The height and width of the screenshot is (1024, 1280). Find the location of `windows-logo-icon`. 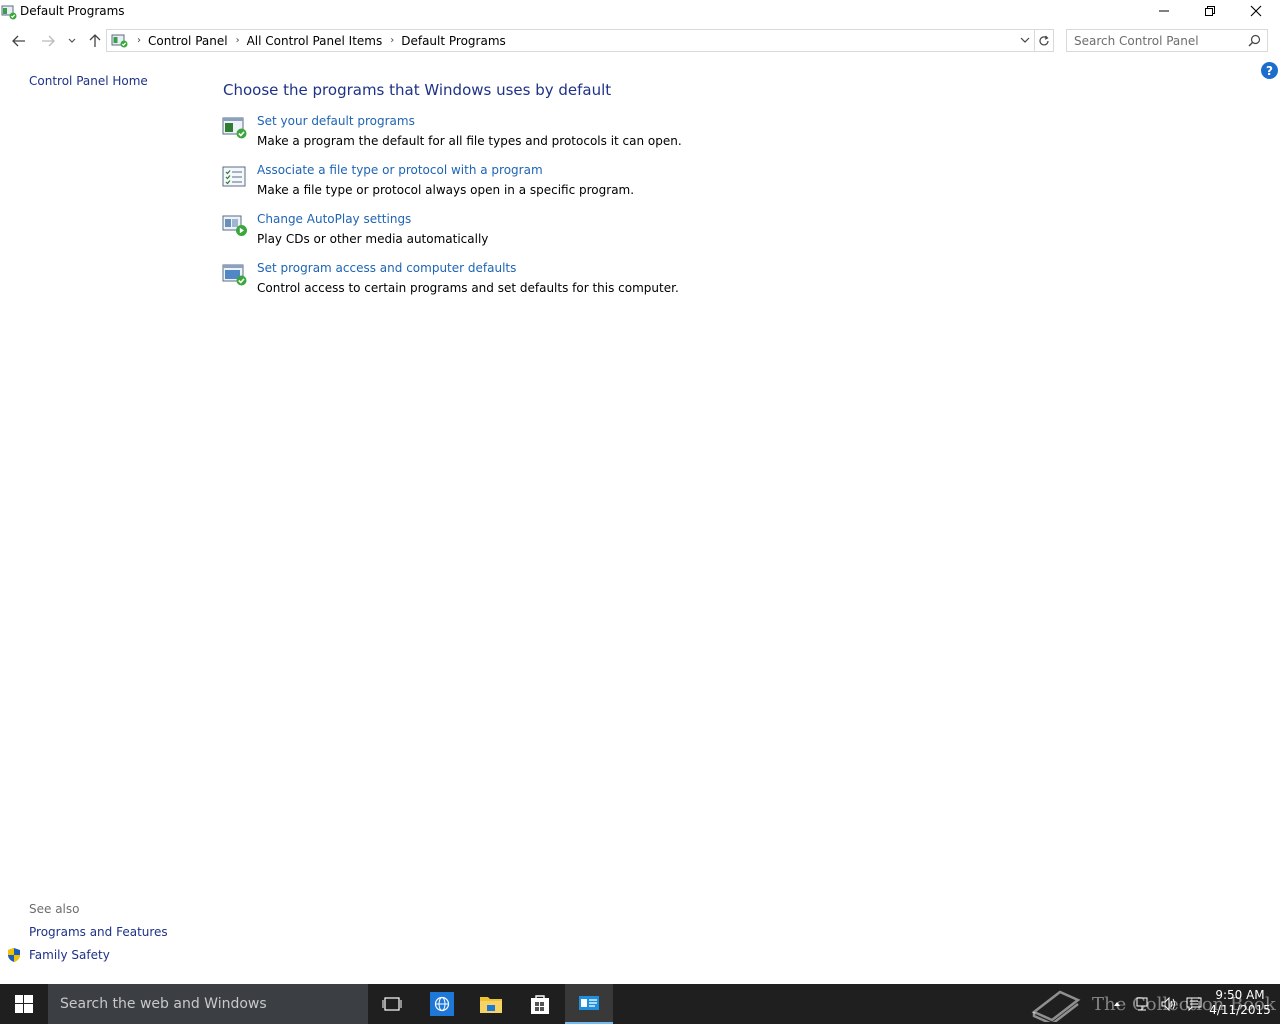

windows-logo-icon is located at coordinates (24, 1004).